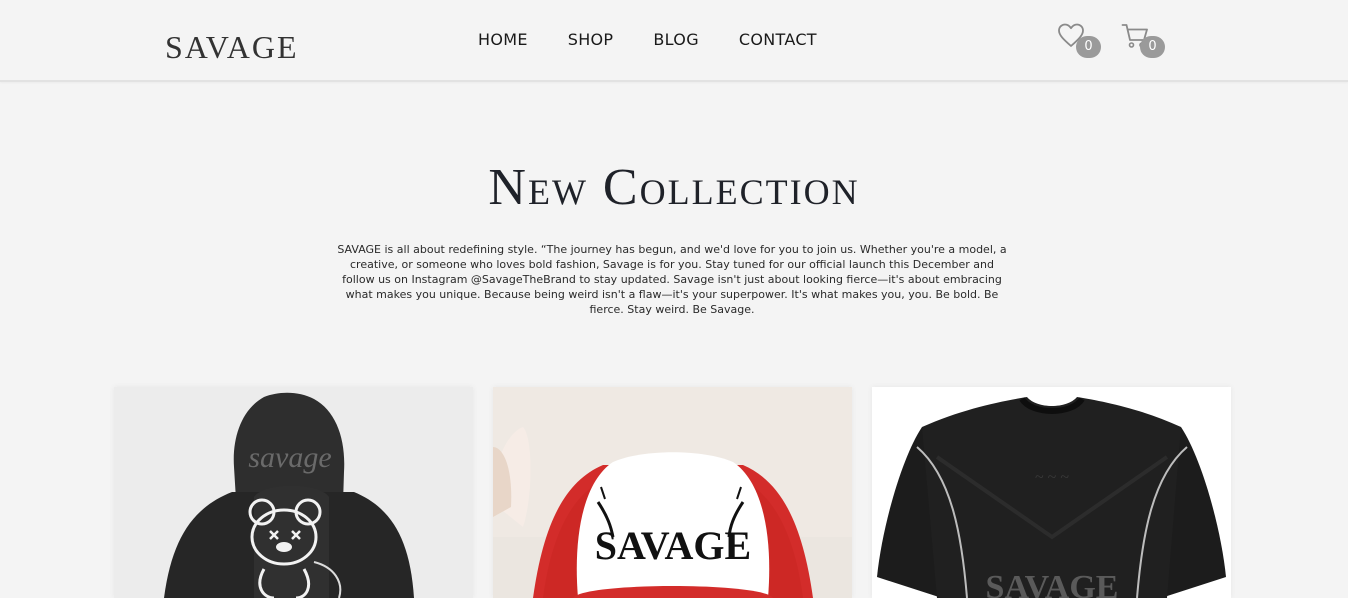 The height and width of the screenshot is (598, 1348). I want to click on hoodie-print-text: savage, so click(289, 457).